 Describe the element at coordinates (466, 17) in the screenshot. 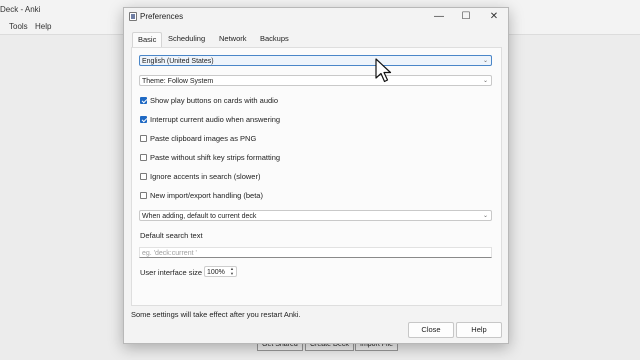

I see `maximize-button: ☐` at that location.